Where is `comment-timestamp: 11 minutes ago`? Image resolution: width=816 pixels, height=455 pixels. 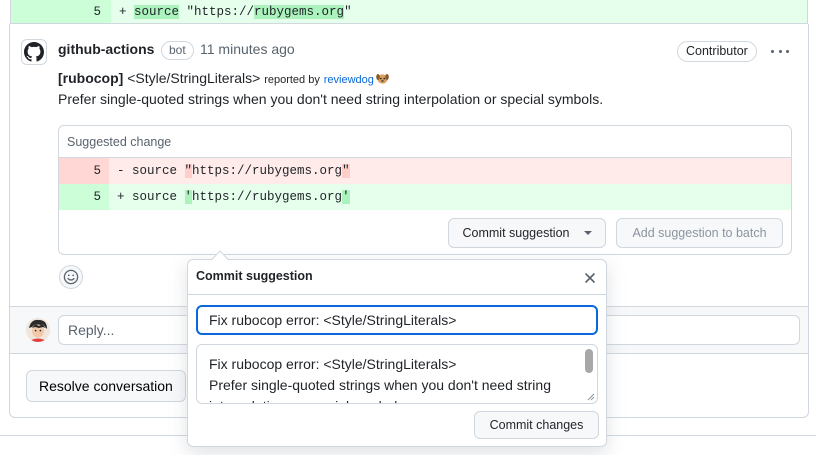
comment-timestamp: 11 minutes ago is located at coordinates (247, 49).